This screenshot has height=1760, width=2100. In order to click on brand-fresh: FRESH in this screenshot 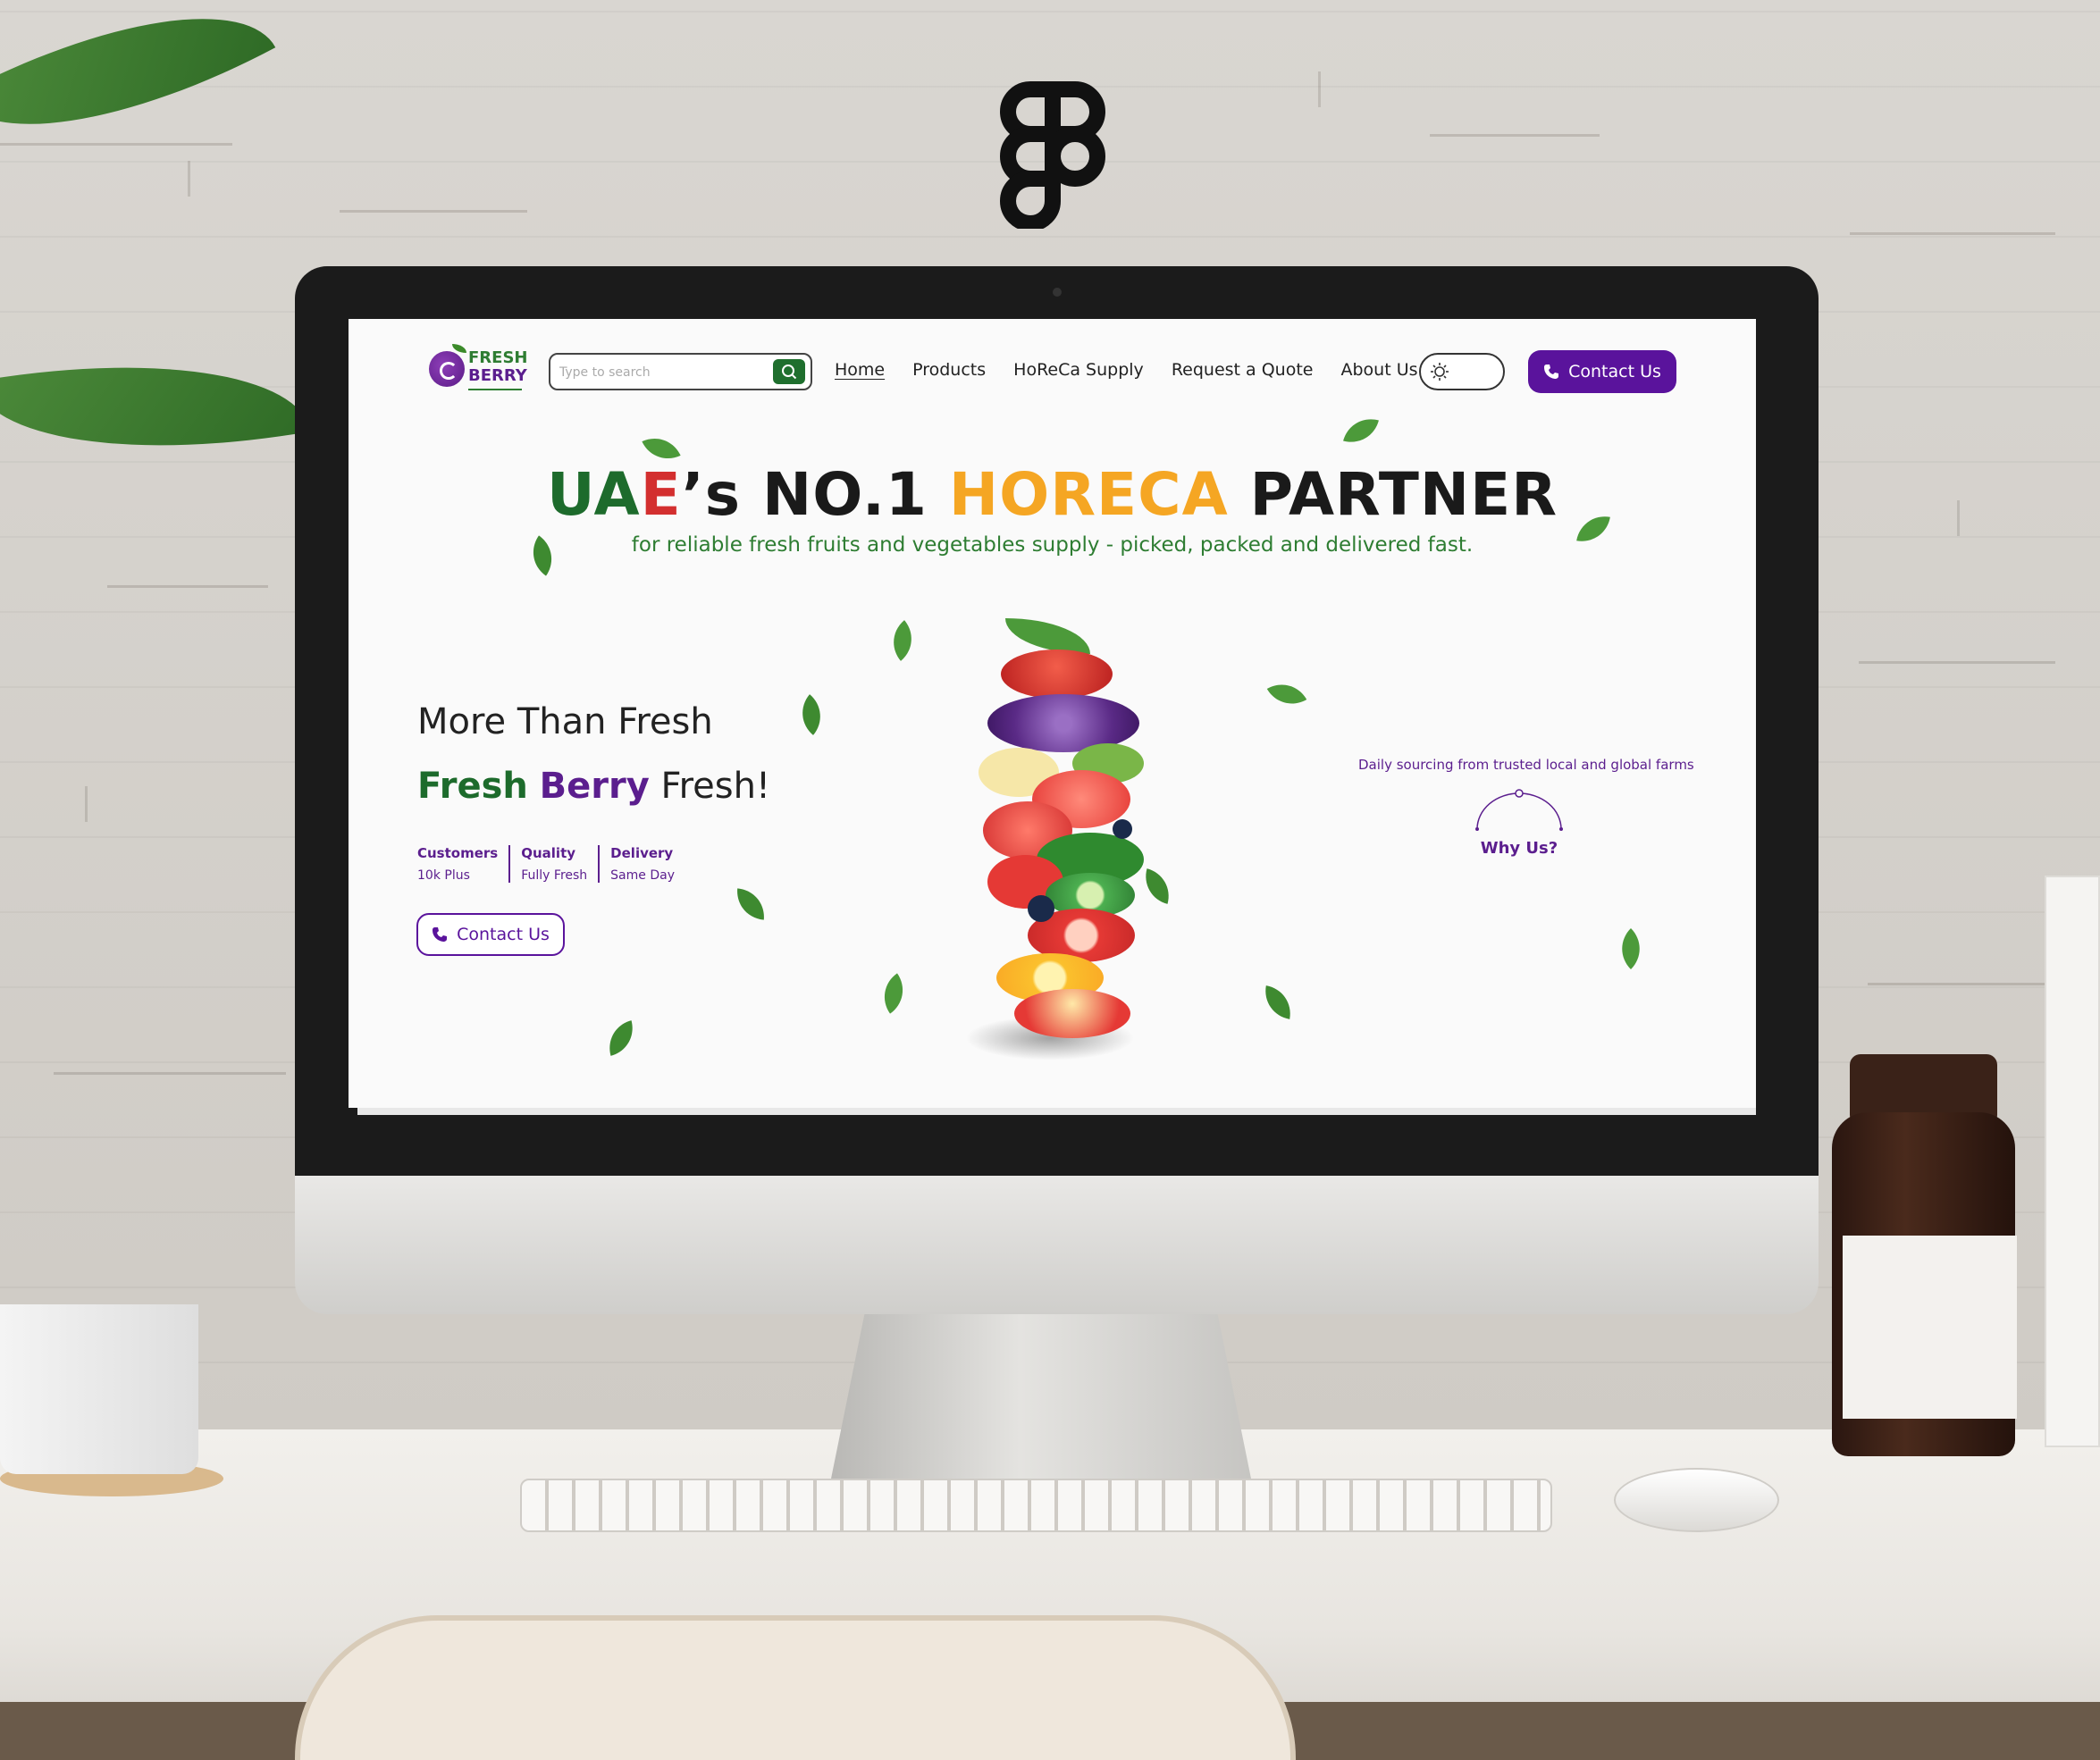, I will do `click(498, 357)`.